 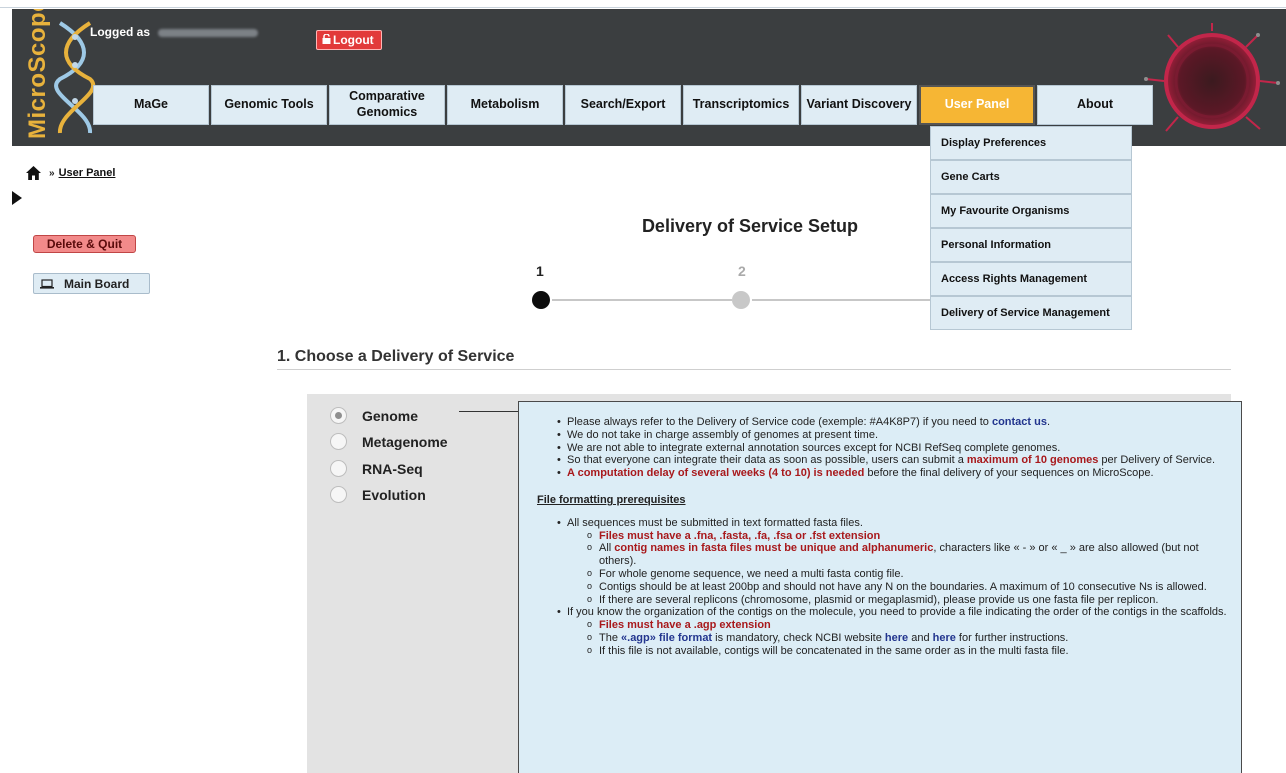 I want to click on menu-item-access-rights: Access Rights Management, so click(x=1031, y=279).